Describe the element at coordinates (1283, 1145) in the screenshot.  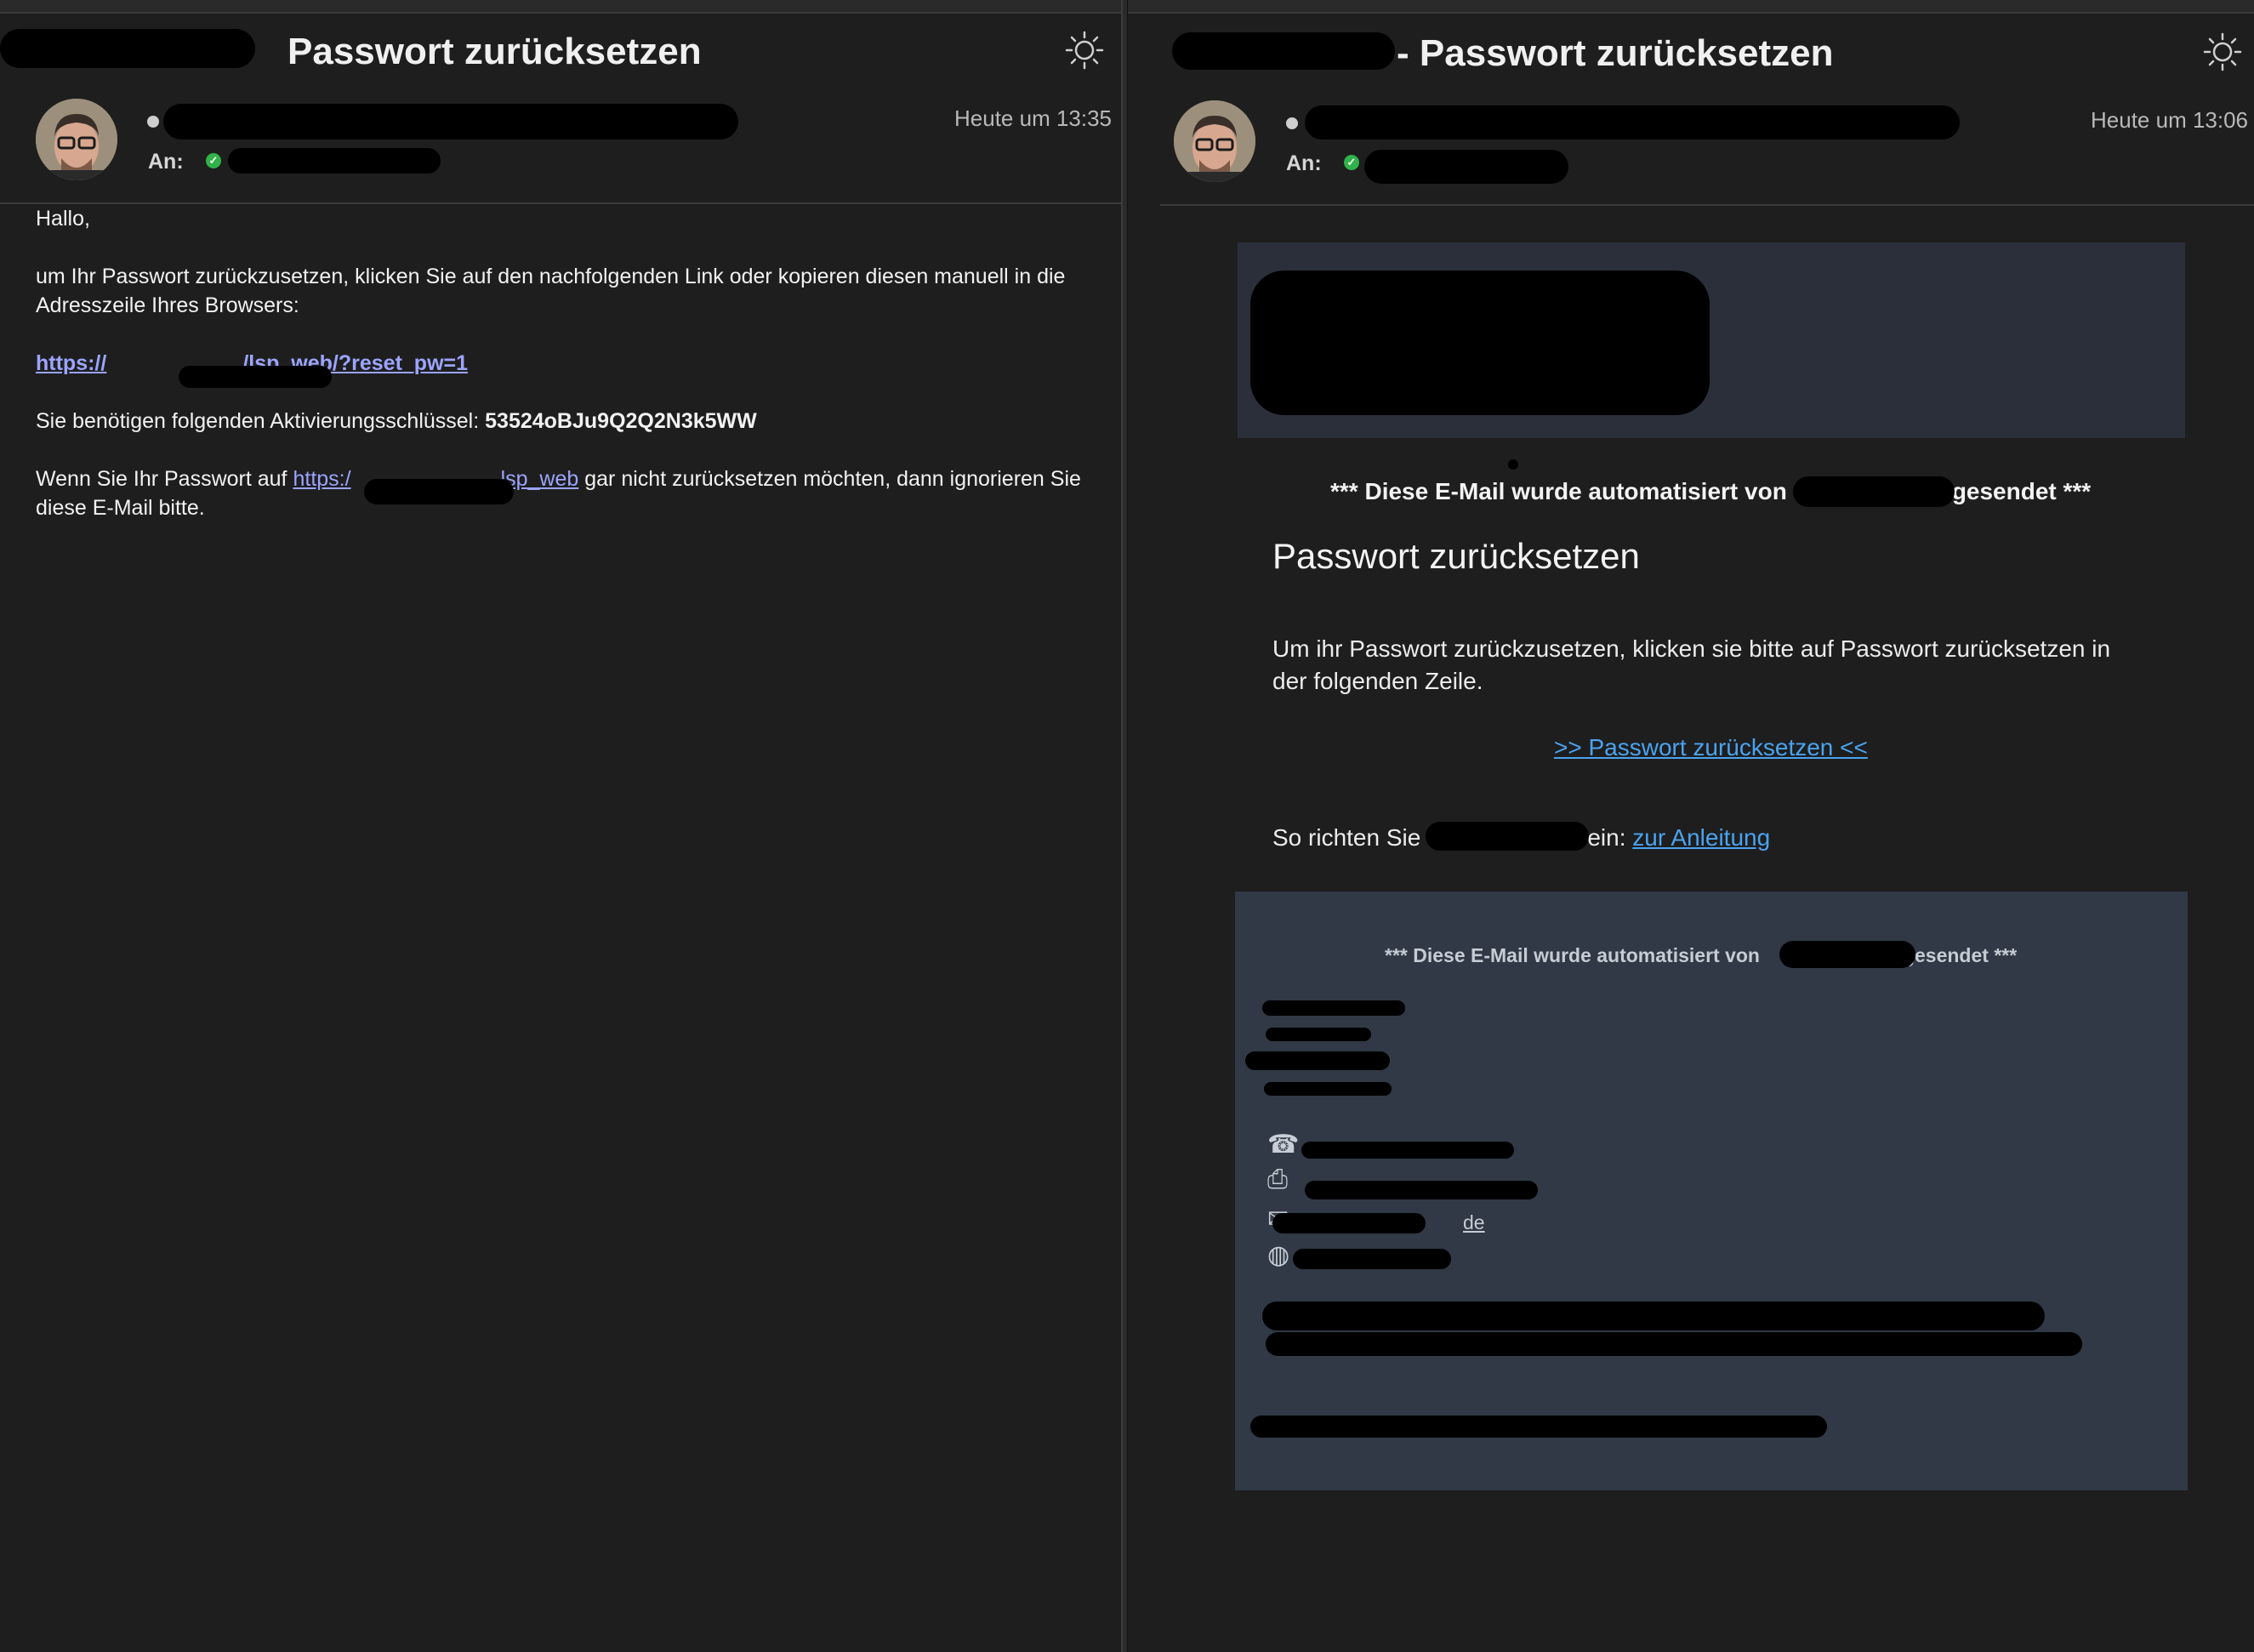
I see `phone-icon: ☎` at that location.